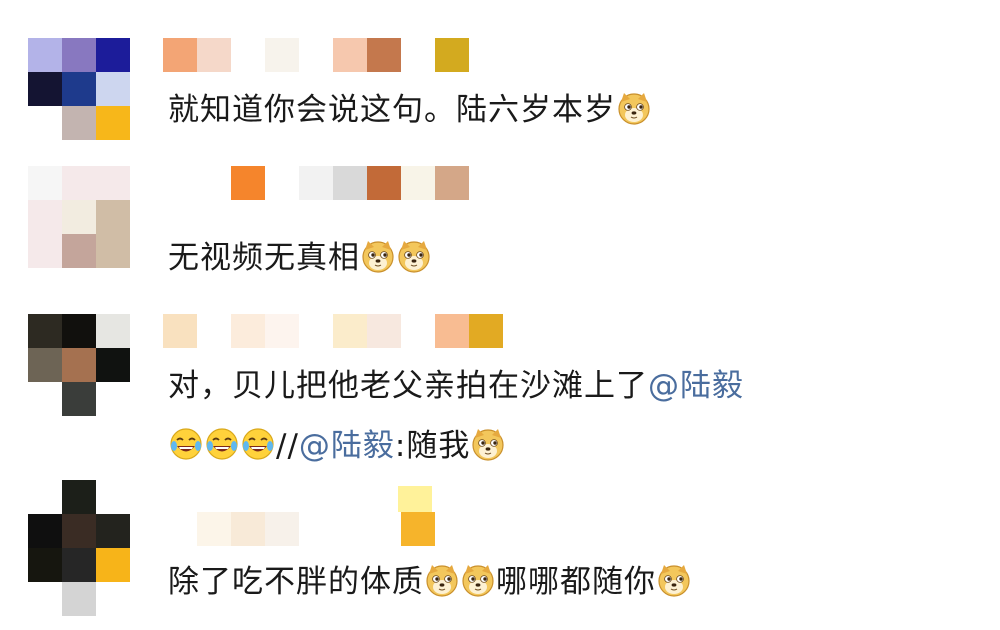 The width and height of the screenshot is (1000, 630). Describe the element at coordinates (264, 258) in the screenshot. I see `comment-text-2: 无视频无真相` at that location.